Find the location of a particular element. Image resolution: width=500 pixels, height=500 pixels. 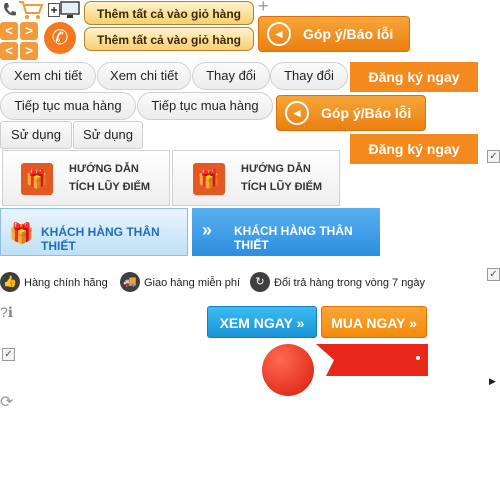

feature-genuine: 👍 Hàng chính hãng is located at coordinates (57, 283).